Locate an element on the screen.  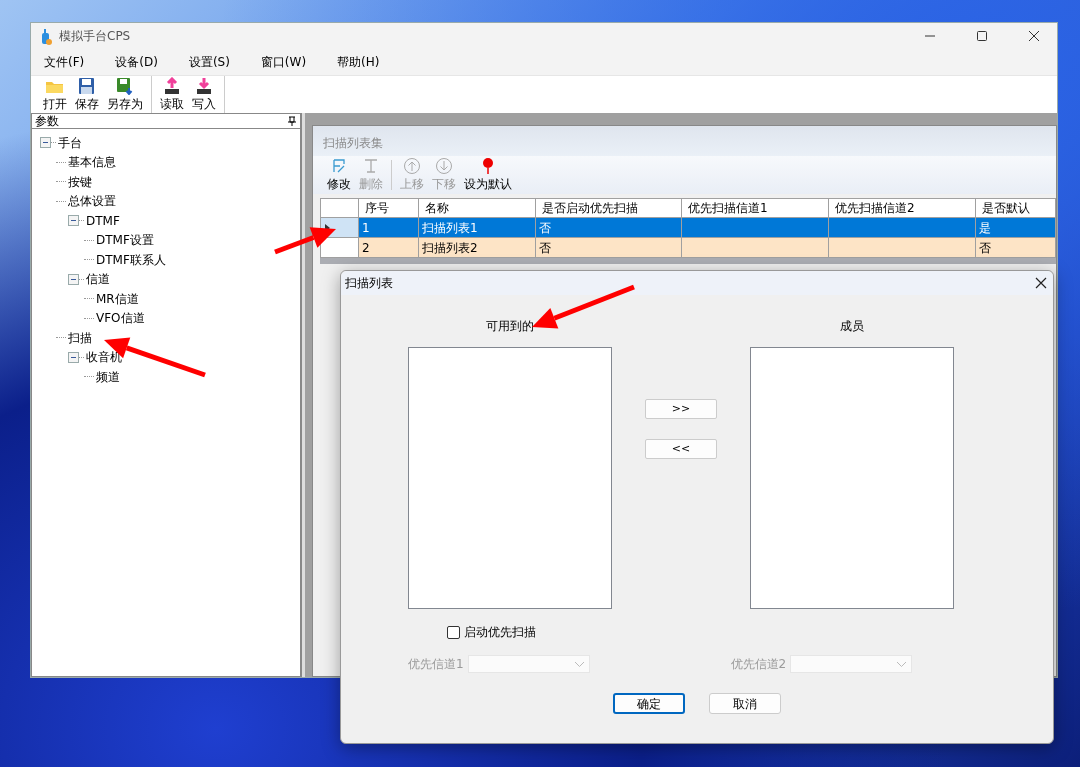
toolbar-button: 写入 is located at coordinates (204, 94).